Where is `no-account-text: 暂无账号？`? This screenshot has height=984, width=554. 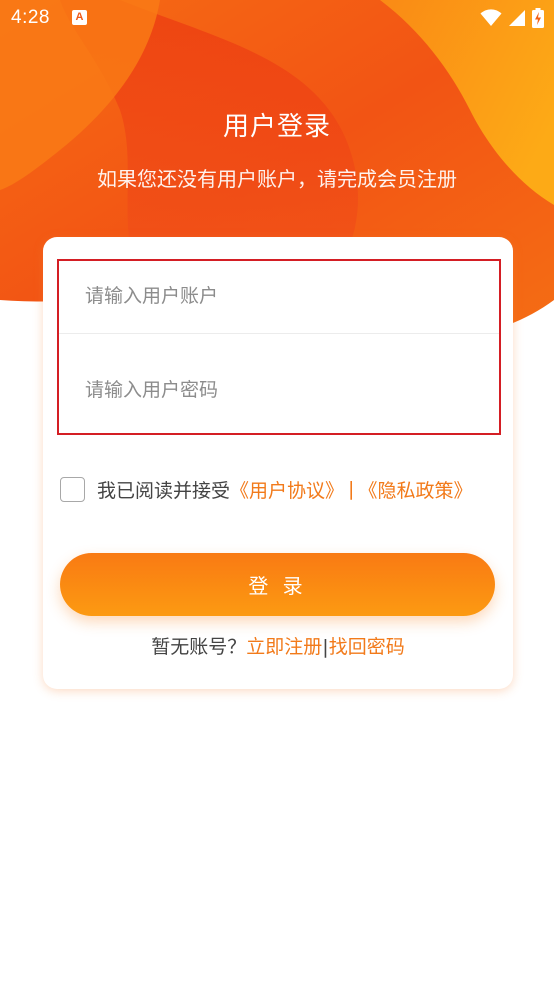 no-account-text: 暂无账号？ is located at coordinates (199, 647).